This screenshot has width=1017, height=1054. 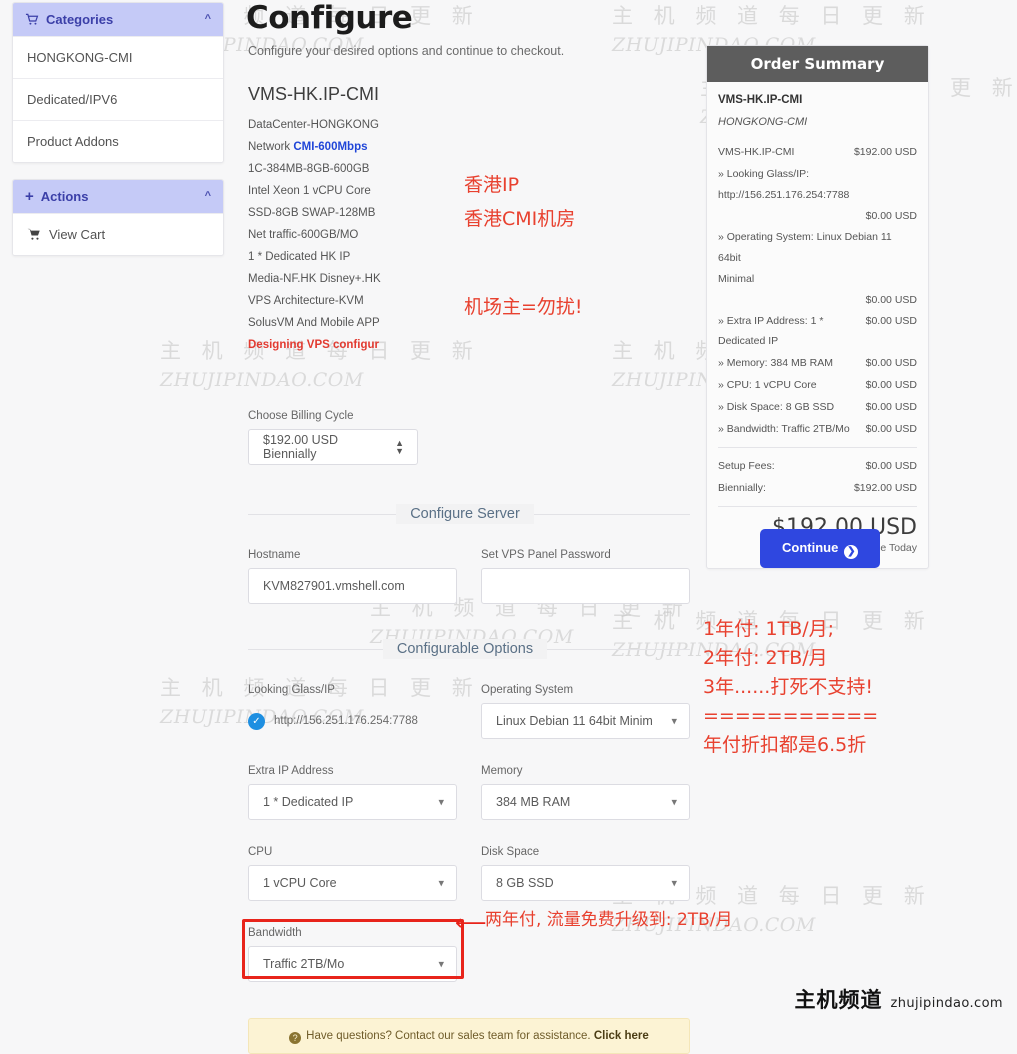 I want to click on sidebar-item-dedicated-ipv6: Dedicated/IPV6, so click(x=118, y=99).